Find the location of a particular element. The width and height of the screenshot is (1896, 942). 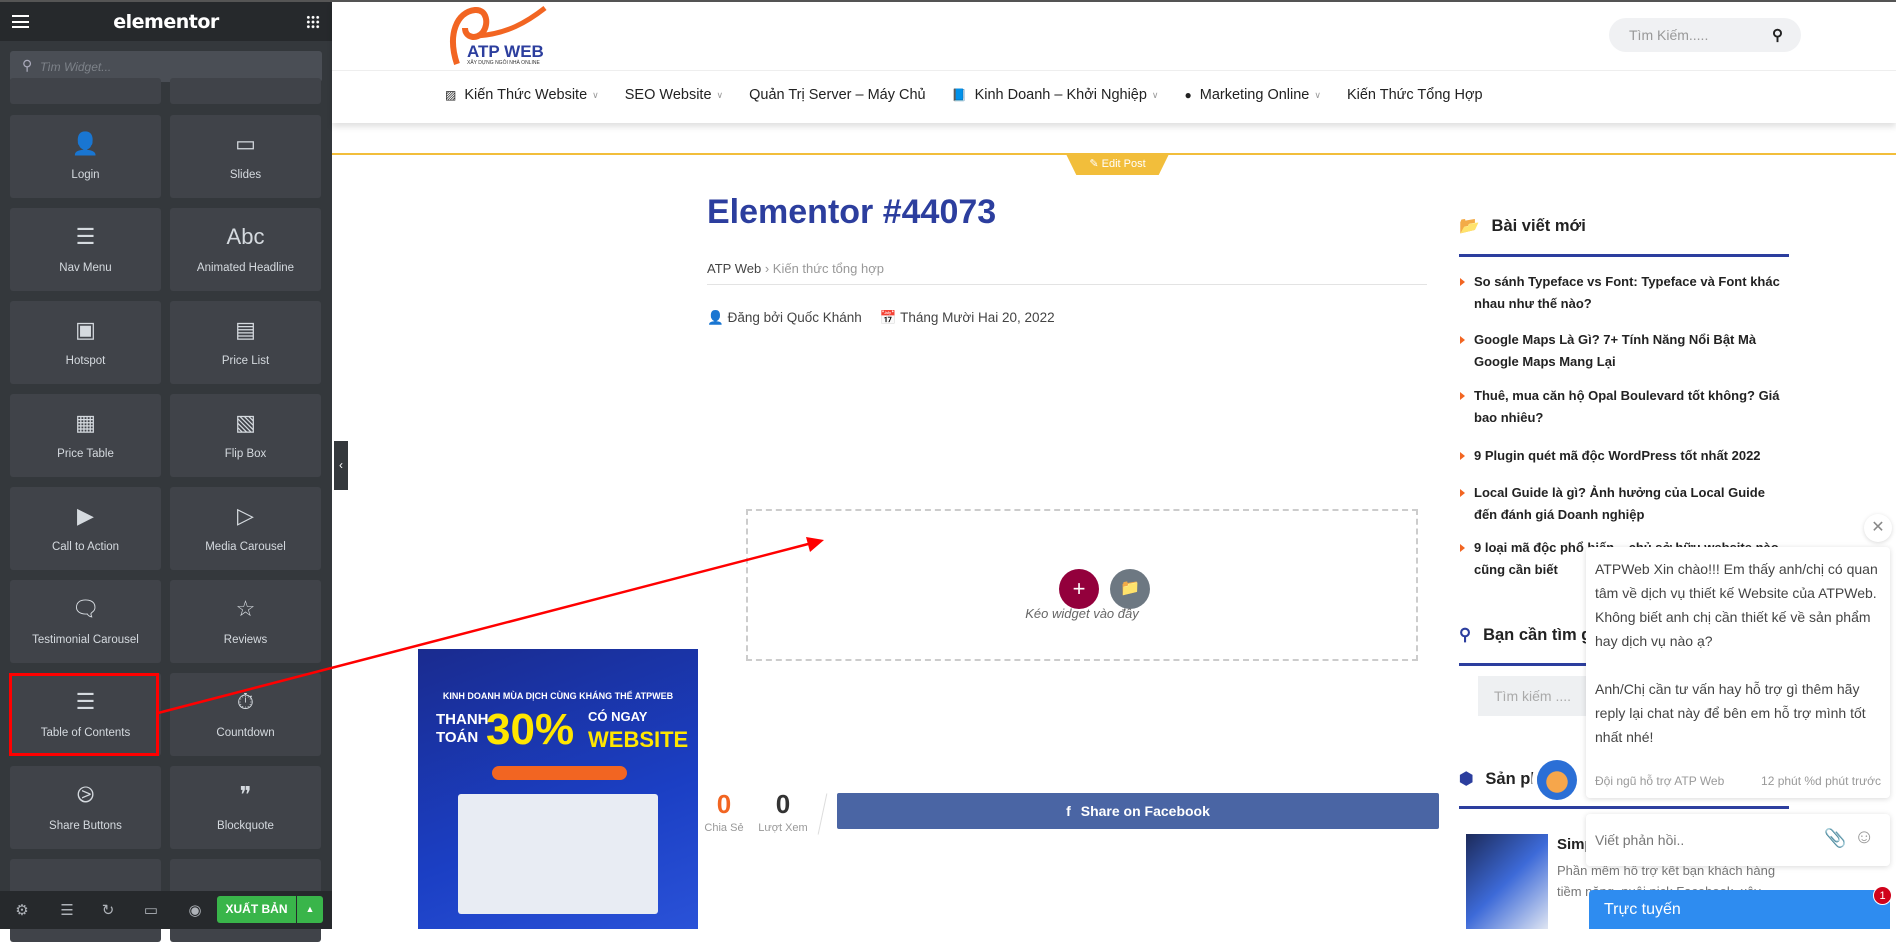

product-image is located at coordinates (1507, 881).